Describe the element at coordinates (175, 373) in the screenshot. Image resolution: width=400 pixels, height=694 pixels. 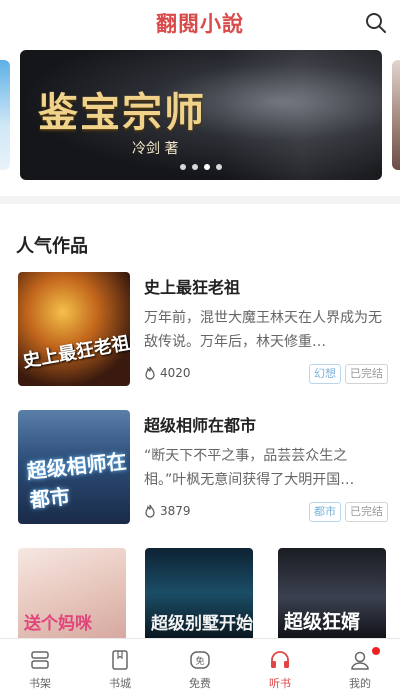
I see `heat-count: 4020` at that location.